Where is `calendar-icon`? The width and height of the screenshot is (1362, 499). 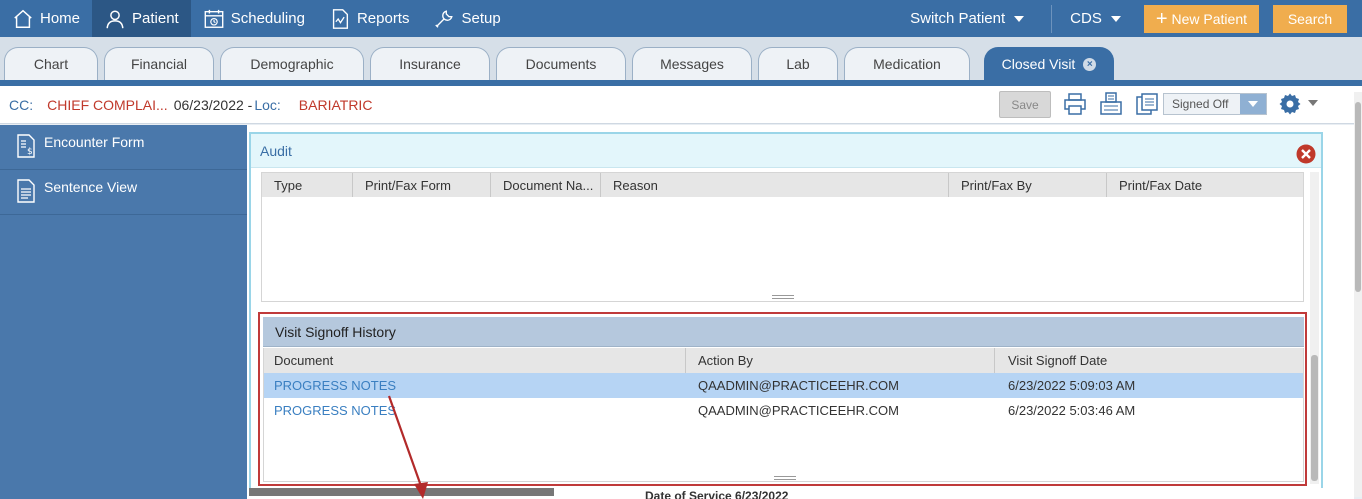 calendar-icon is located at coordinates (214, 18).